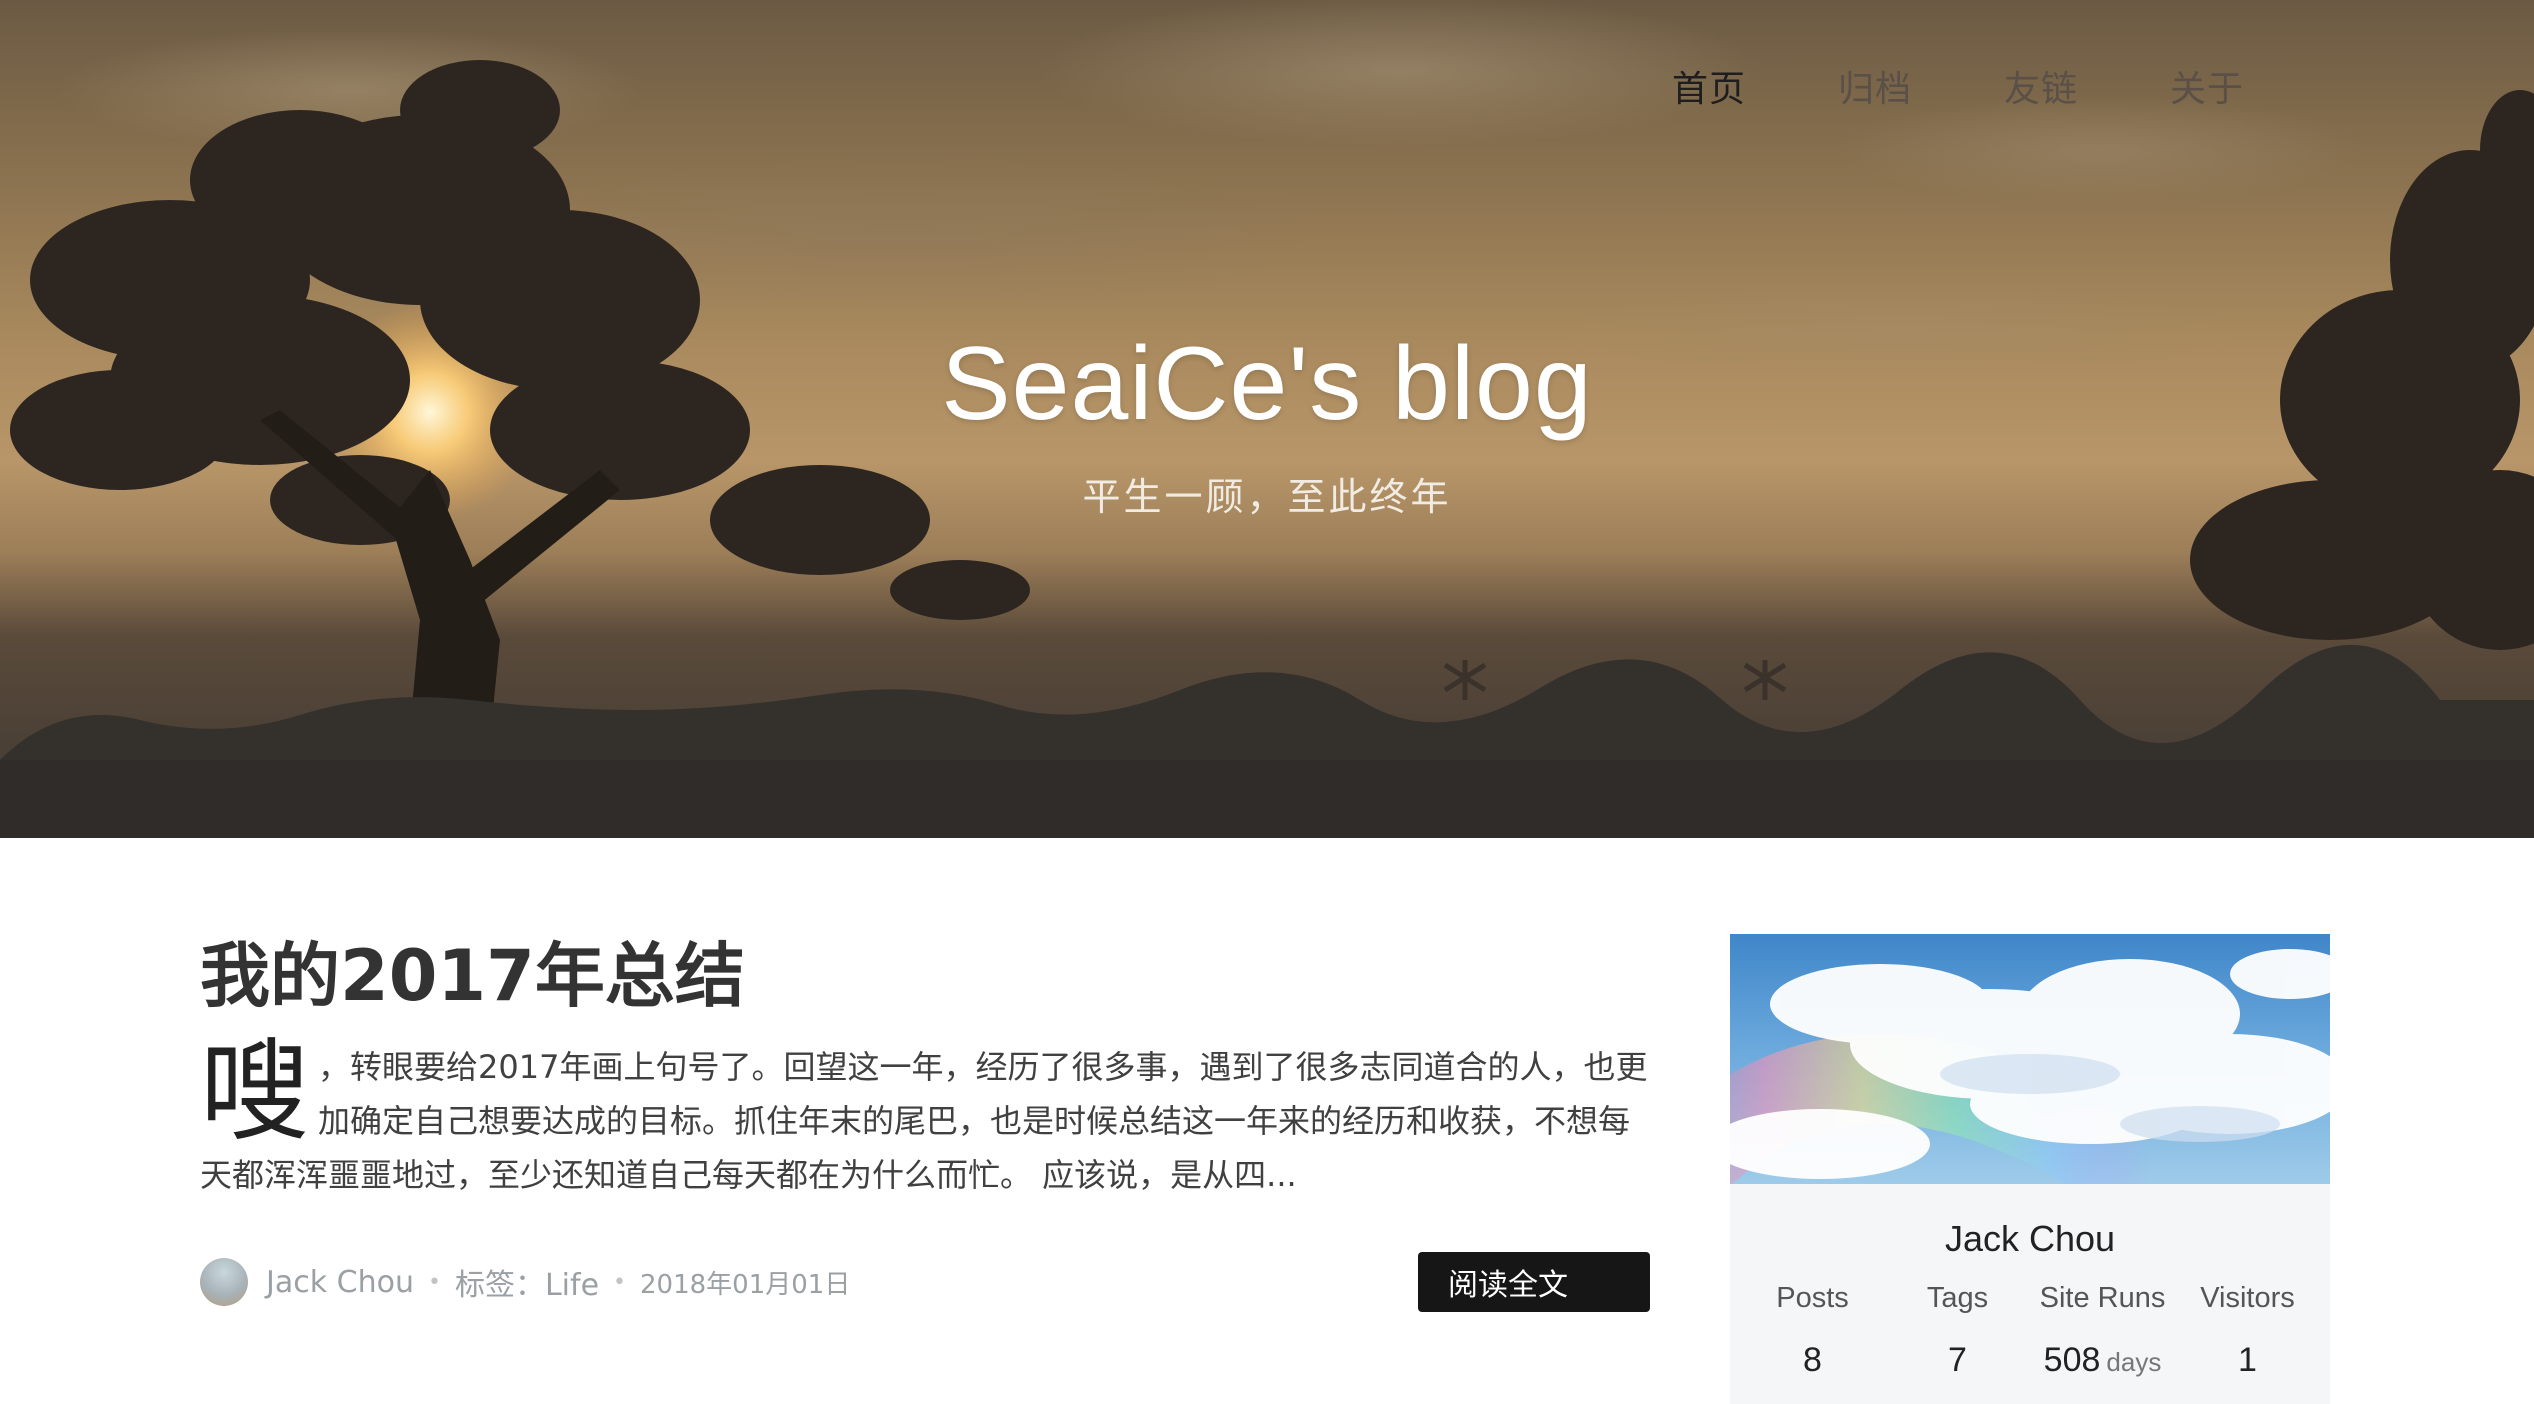 This screenshot has height=1404, width=2534. What do you see at coordinates (2030, 1238) in the screenshot?
I see `profile-name: Jack Chou` at bounding box center [2030, 1238].